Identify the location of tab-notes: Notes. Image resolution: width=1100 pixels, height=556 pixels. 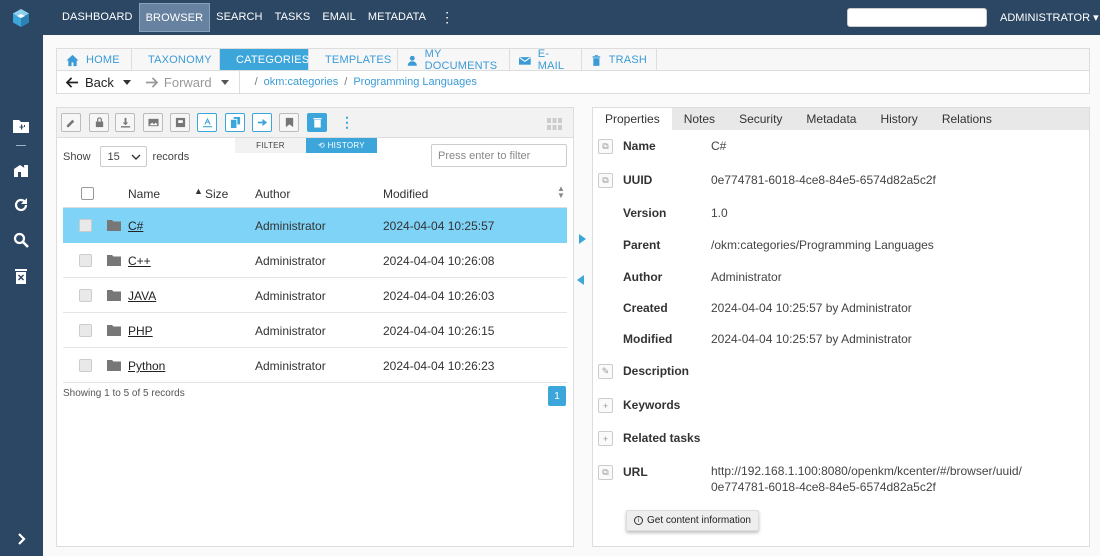
(699, 119).